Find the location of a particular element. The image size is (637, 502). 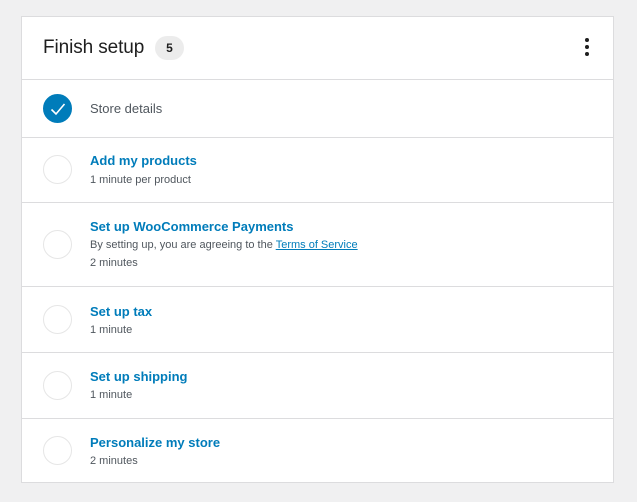

remaining-tasks-badge: 5 is located at coordinates (169, 48).